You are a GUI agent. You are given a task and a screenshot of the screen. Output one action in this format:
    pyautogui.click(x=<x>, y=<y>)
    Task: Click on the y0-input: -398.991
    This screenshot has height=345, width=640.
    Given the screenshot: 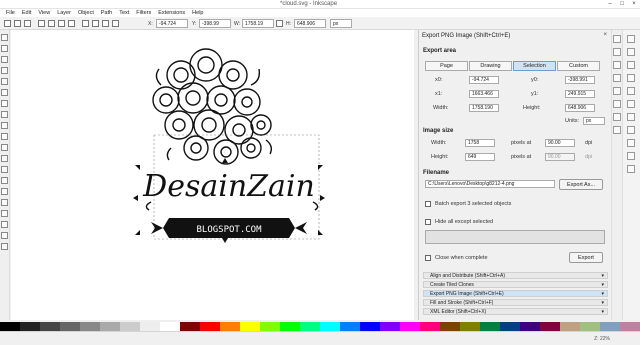 What is the action you would take?
    pyautogui.click(x=580, y=80)
    